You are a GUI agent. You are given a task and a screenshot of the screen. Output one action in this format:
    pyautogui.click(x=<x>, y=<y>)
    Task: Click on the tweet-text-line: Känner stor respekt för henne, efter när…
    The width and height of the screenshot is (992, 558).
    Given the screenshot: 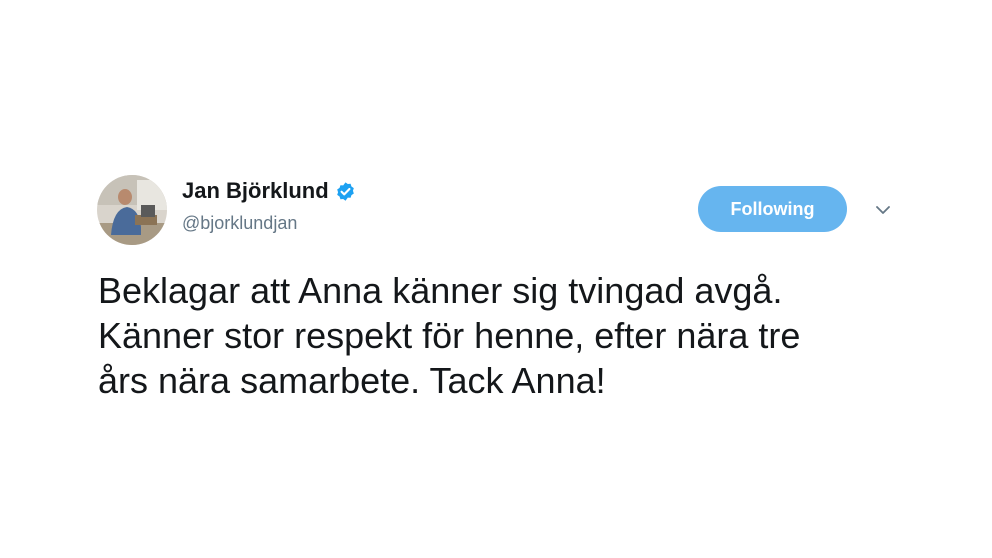 What is the action you would take?
    pyautogui.click(x=449, y=335)
    